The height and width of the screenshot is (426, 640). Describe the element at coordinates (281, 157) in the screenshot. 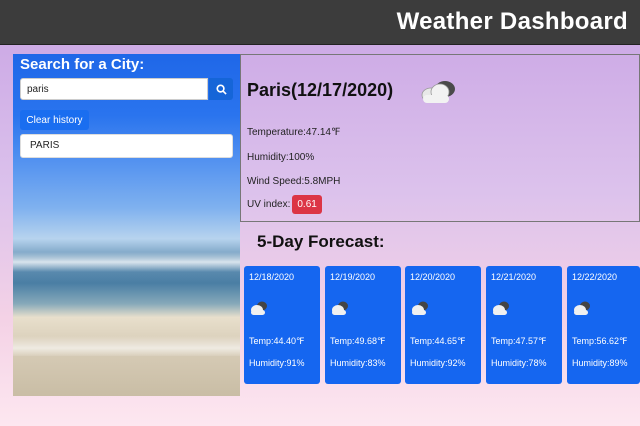

I see `current-humidity: Humidity:100%` at that location.